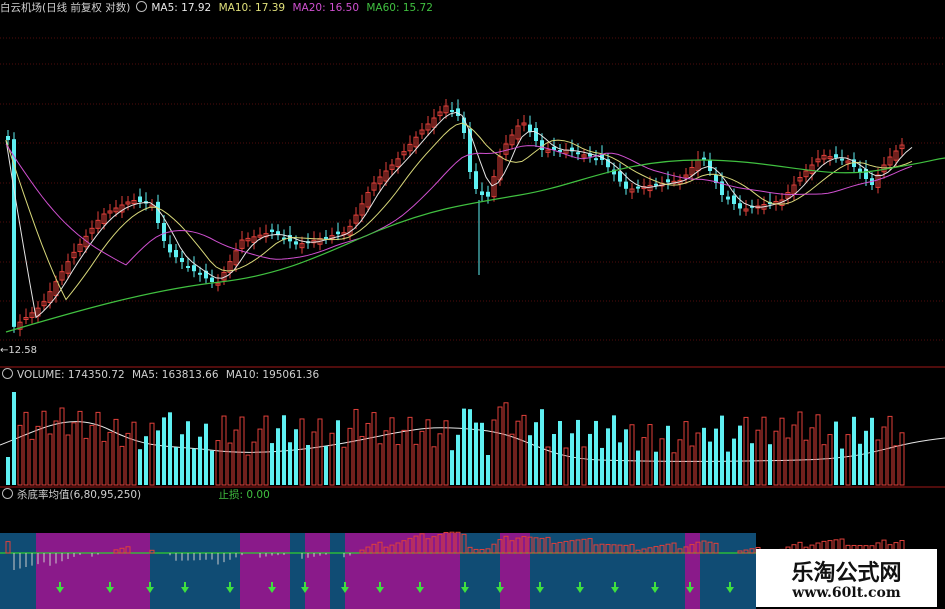 This screenshot has height=609, width=945. Describe the element at coordinates (244, 495) in the screenshot. I see `stop-loss-value: 止损: 0.00` at that location.